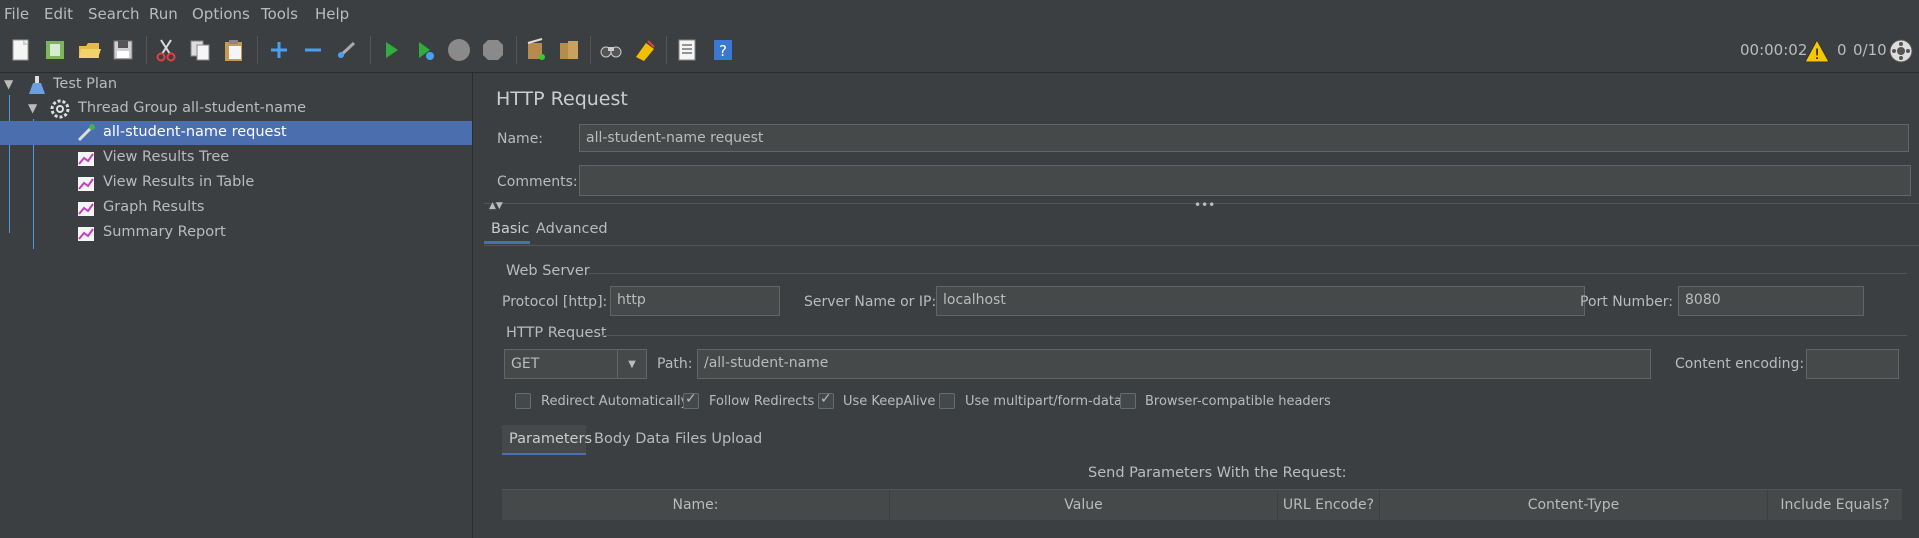  Describe the element at coordinates (21, 50) in the screenshot. I see `new-icon` at that location.